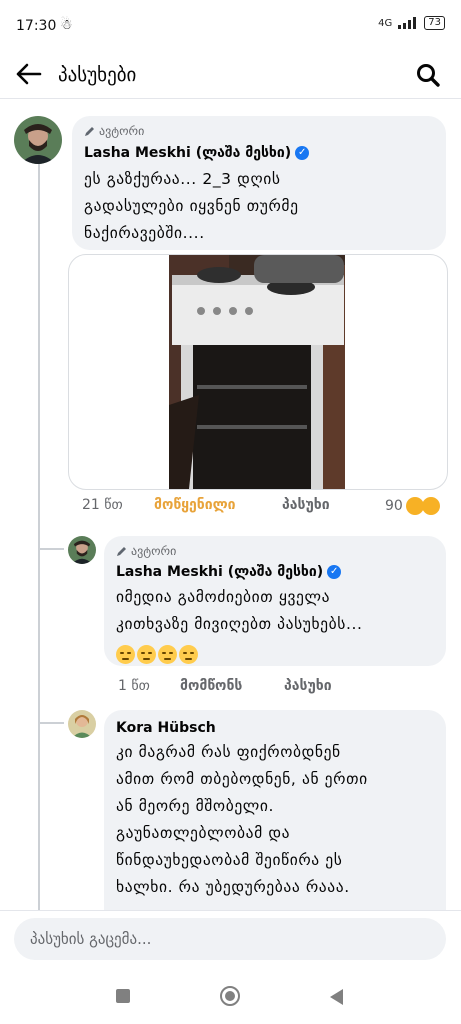 The image size is (461, 1024). I want to click on emoji-row, so click(239, 654).